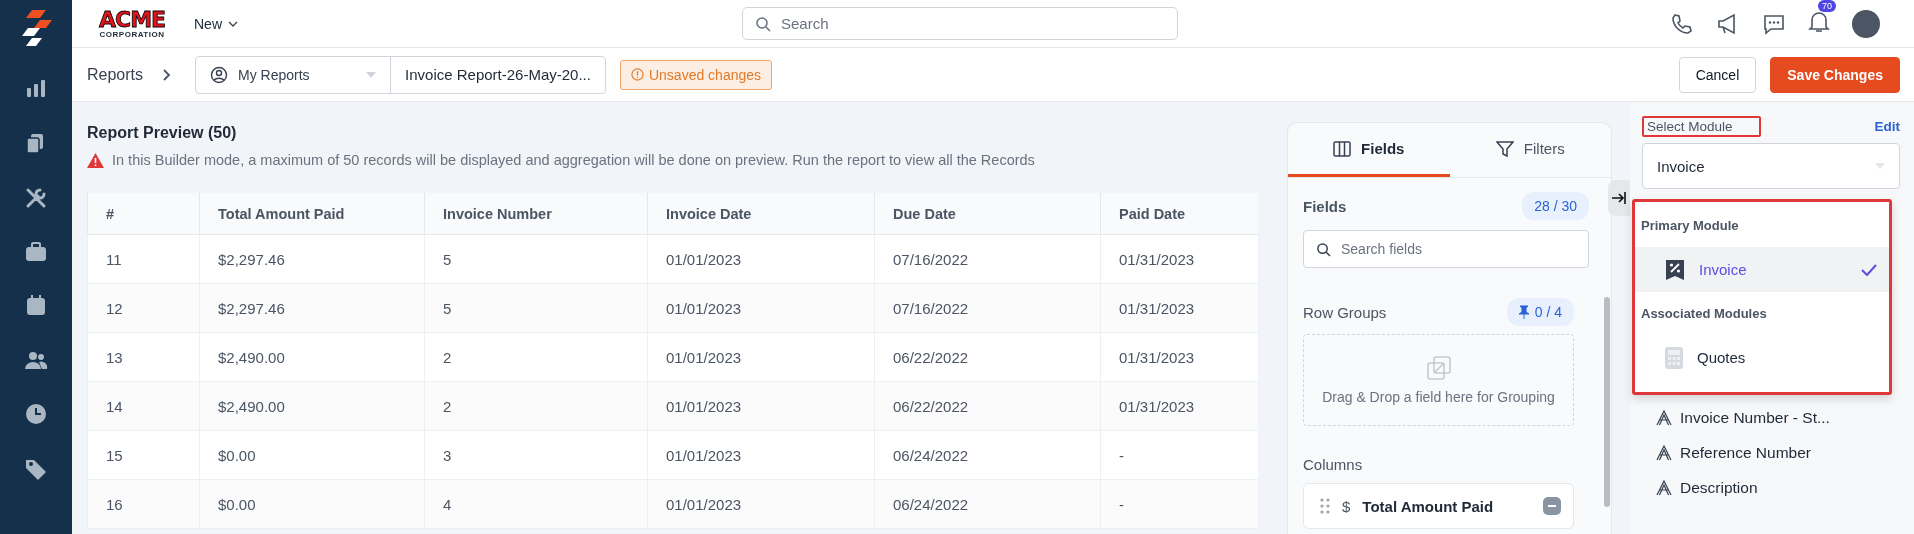 This screenshot has height=534, width=1914. What do you see at coordinates (1866, 23) in the screenshot?
I see `user-avatar` at bounding box center [1866, 23].